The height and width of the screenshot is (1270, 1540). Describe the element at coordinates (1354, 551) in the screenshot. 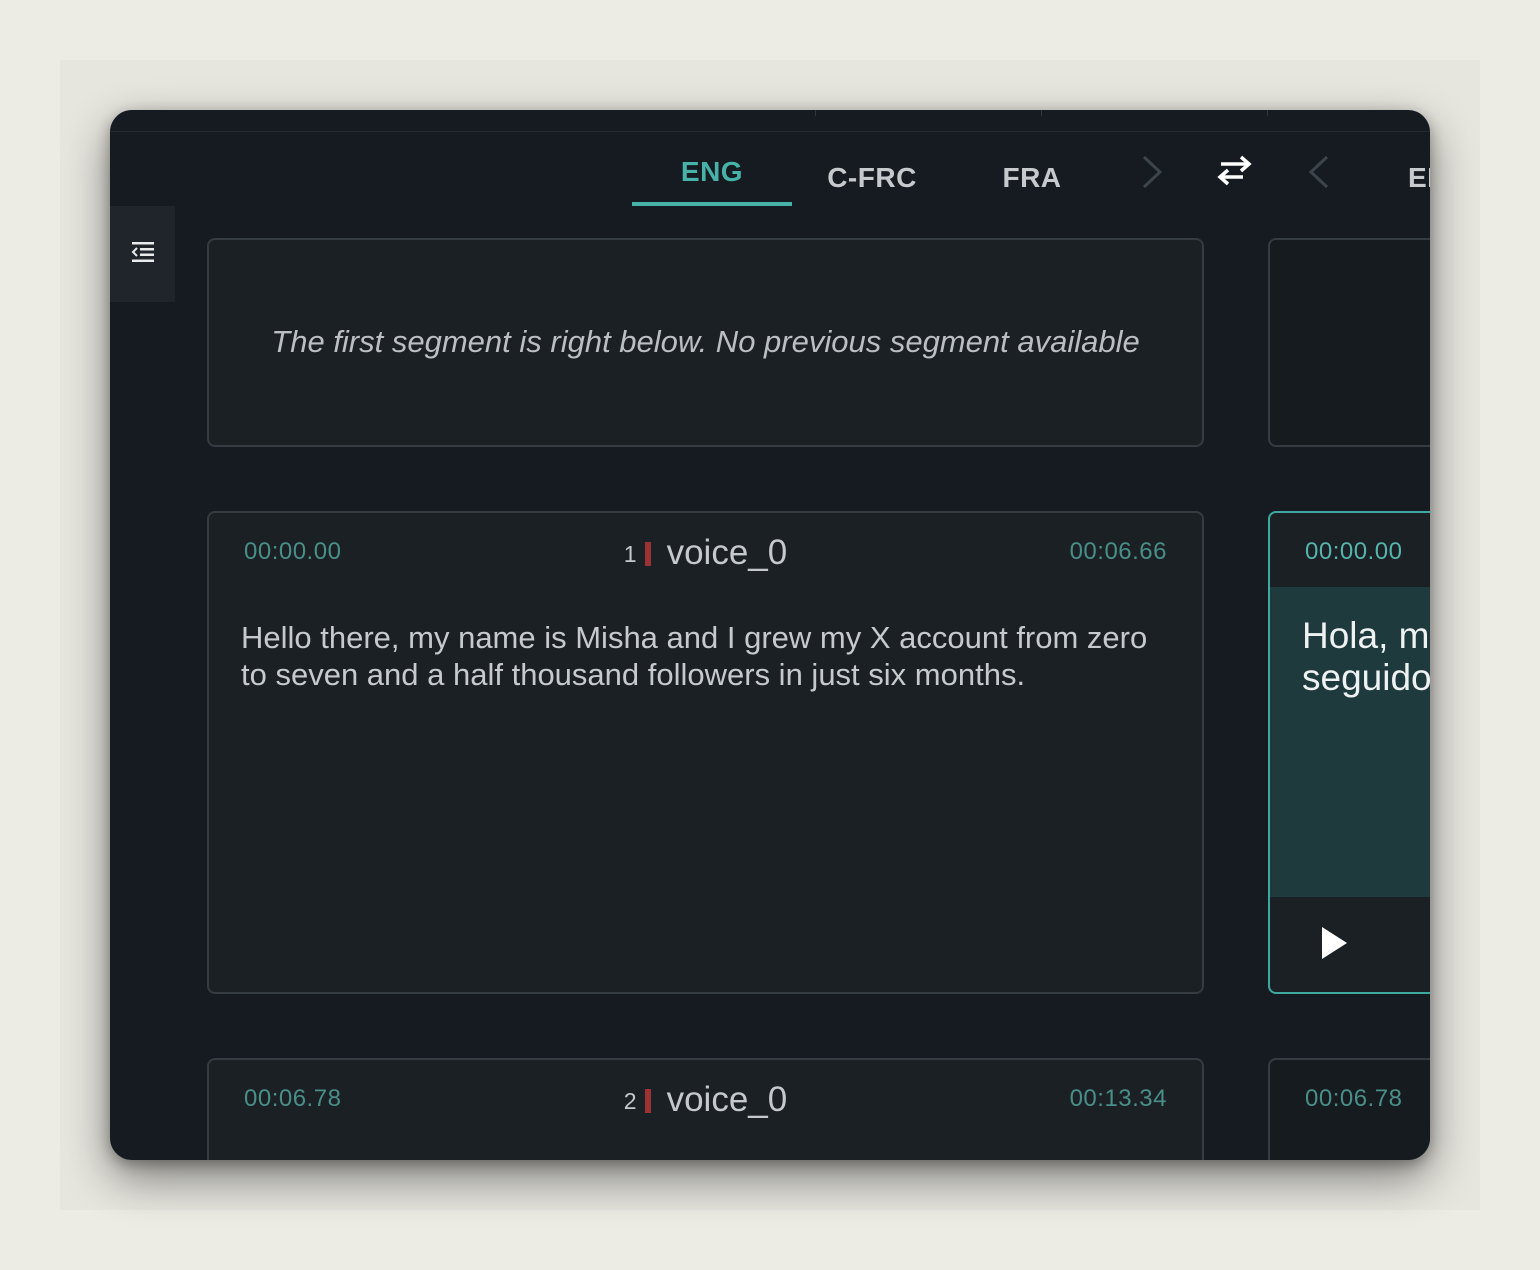

I see `target-segment-start-time: 00:00.00` at that location.